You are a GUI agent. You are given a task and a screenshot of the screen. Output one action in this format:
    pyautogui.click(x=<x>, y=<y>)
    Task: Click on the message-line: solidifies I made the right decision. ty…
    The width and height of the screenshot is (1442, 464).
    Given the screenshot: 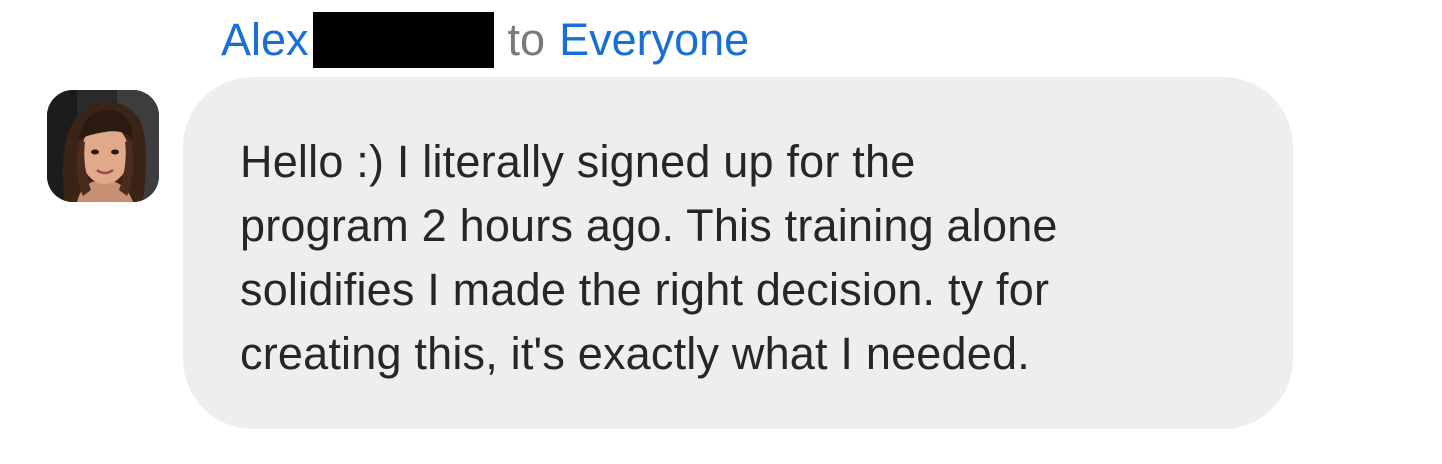 What is the action you would take?
    pyautogui.click(x=645, y=289)
    